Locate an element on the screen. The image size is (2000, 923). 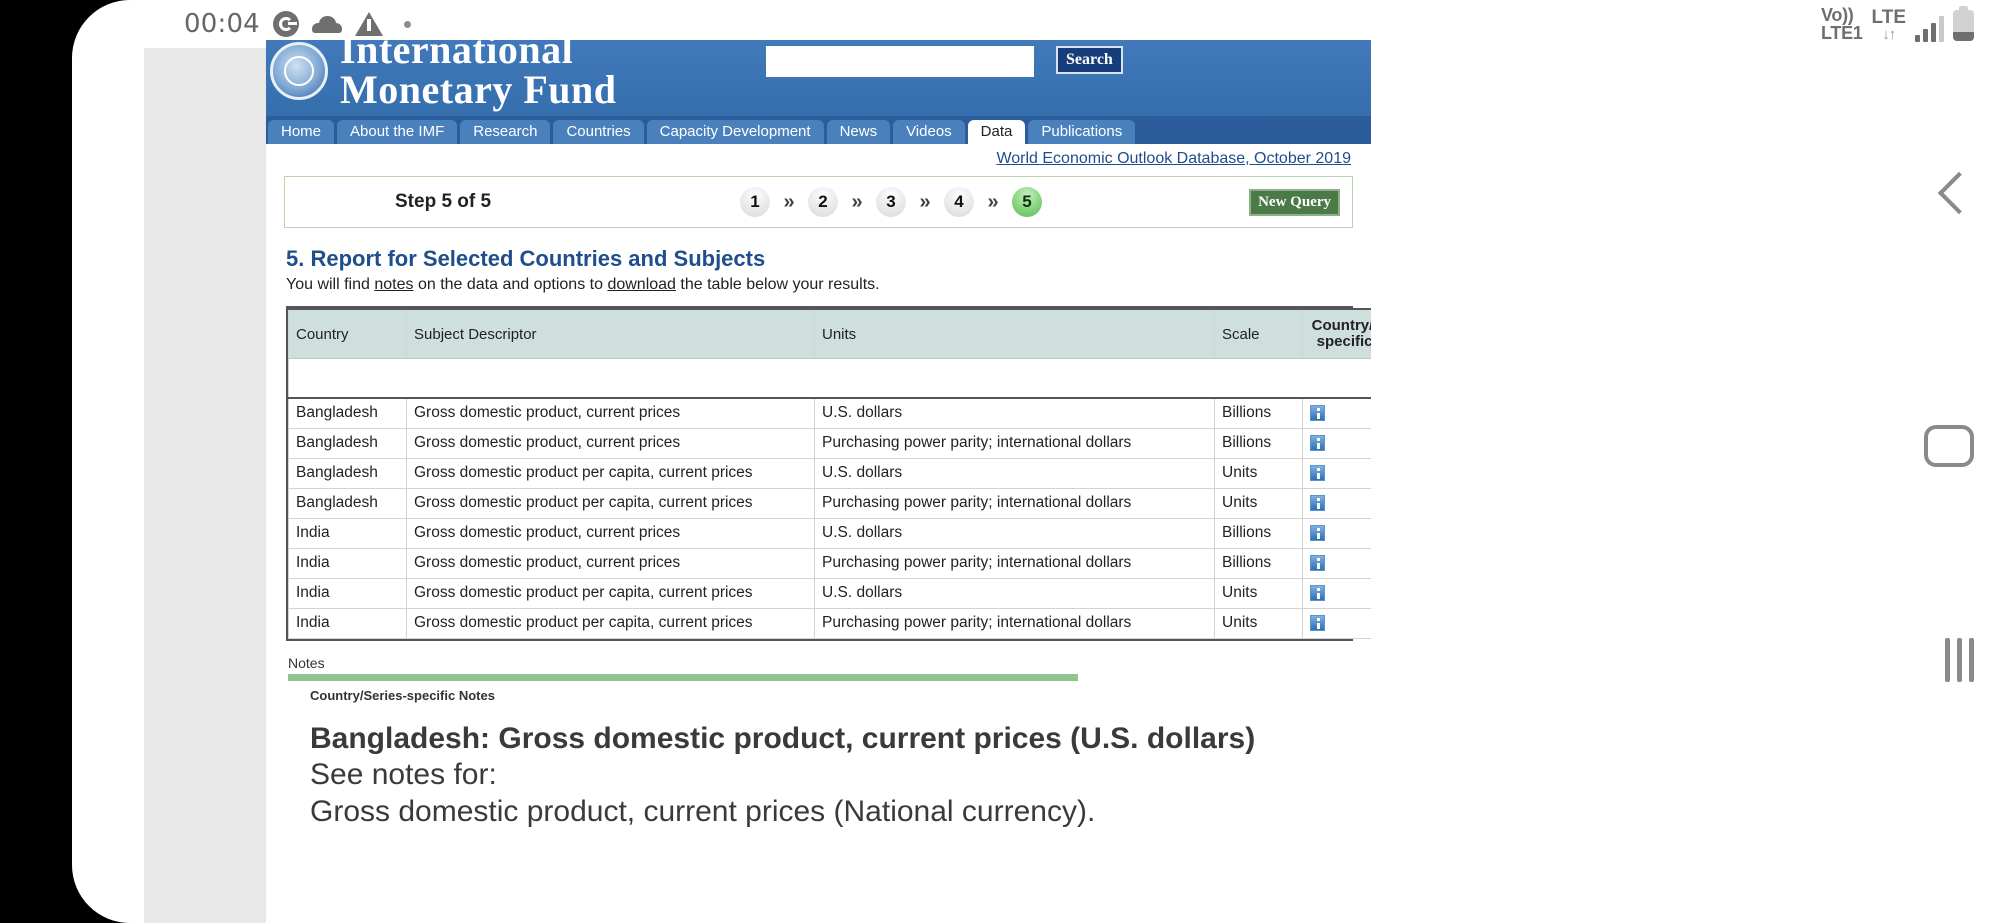
notes-divider is located at coordinates (683, 677).